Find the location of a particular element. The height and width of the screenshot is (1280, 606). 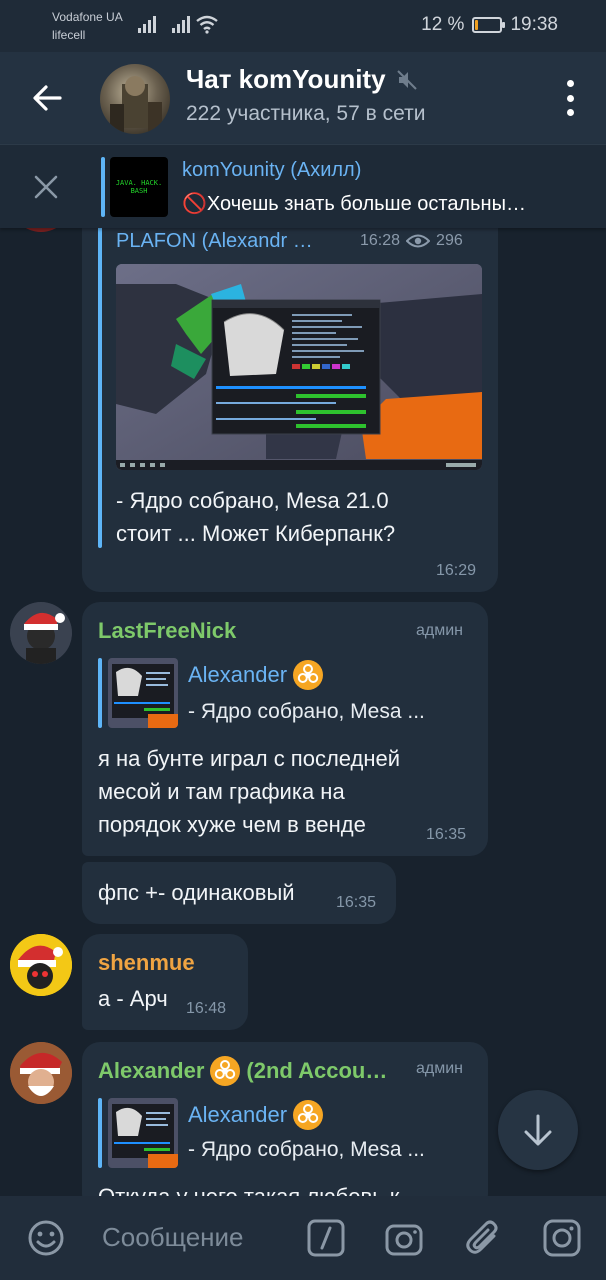

message-input: Сообщение is located at coordinates (173, 1237).